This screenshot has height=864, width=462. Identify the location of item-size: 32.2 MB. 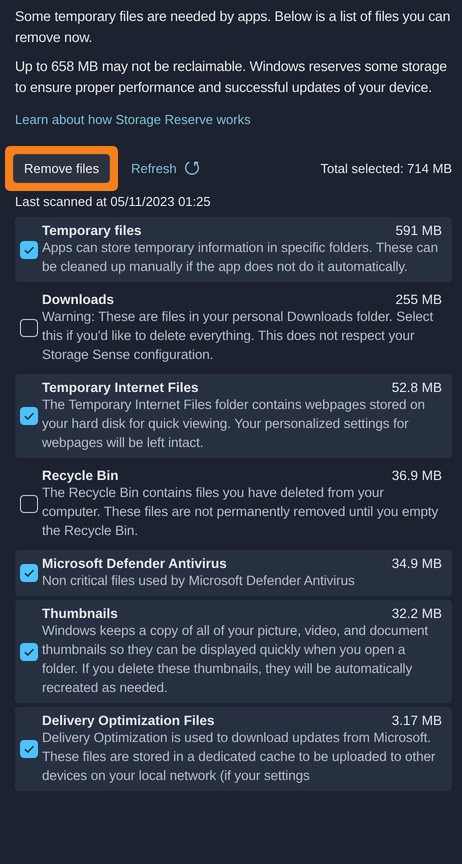
(417, 613).